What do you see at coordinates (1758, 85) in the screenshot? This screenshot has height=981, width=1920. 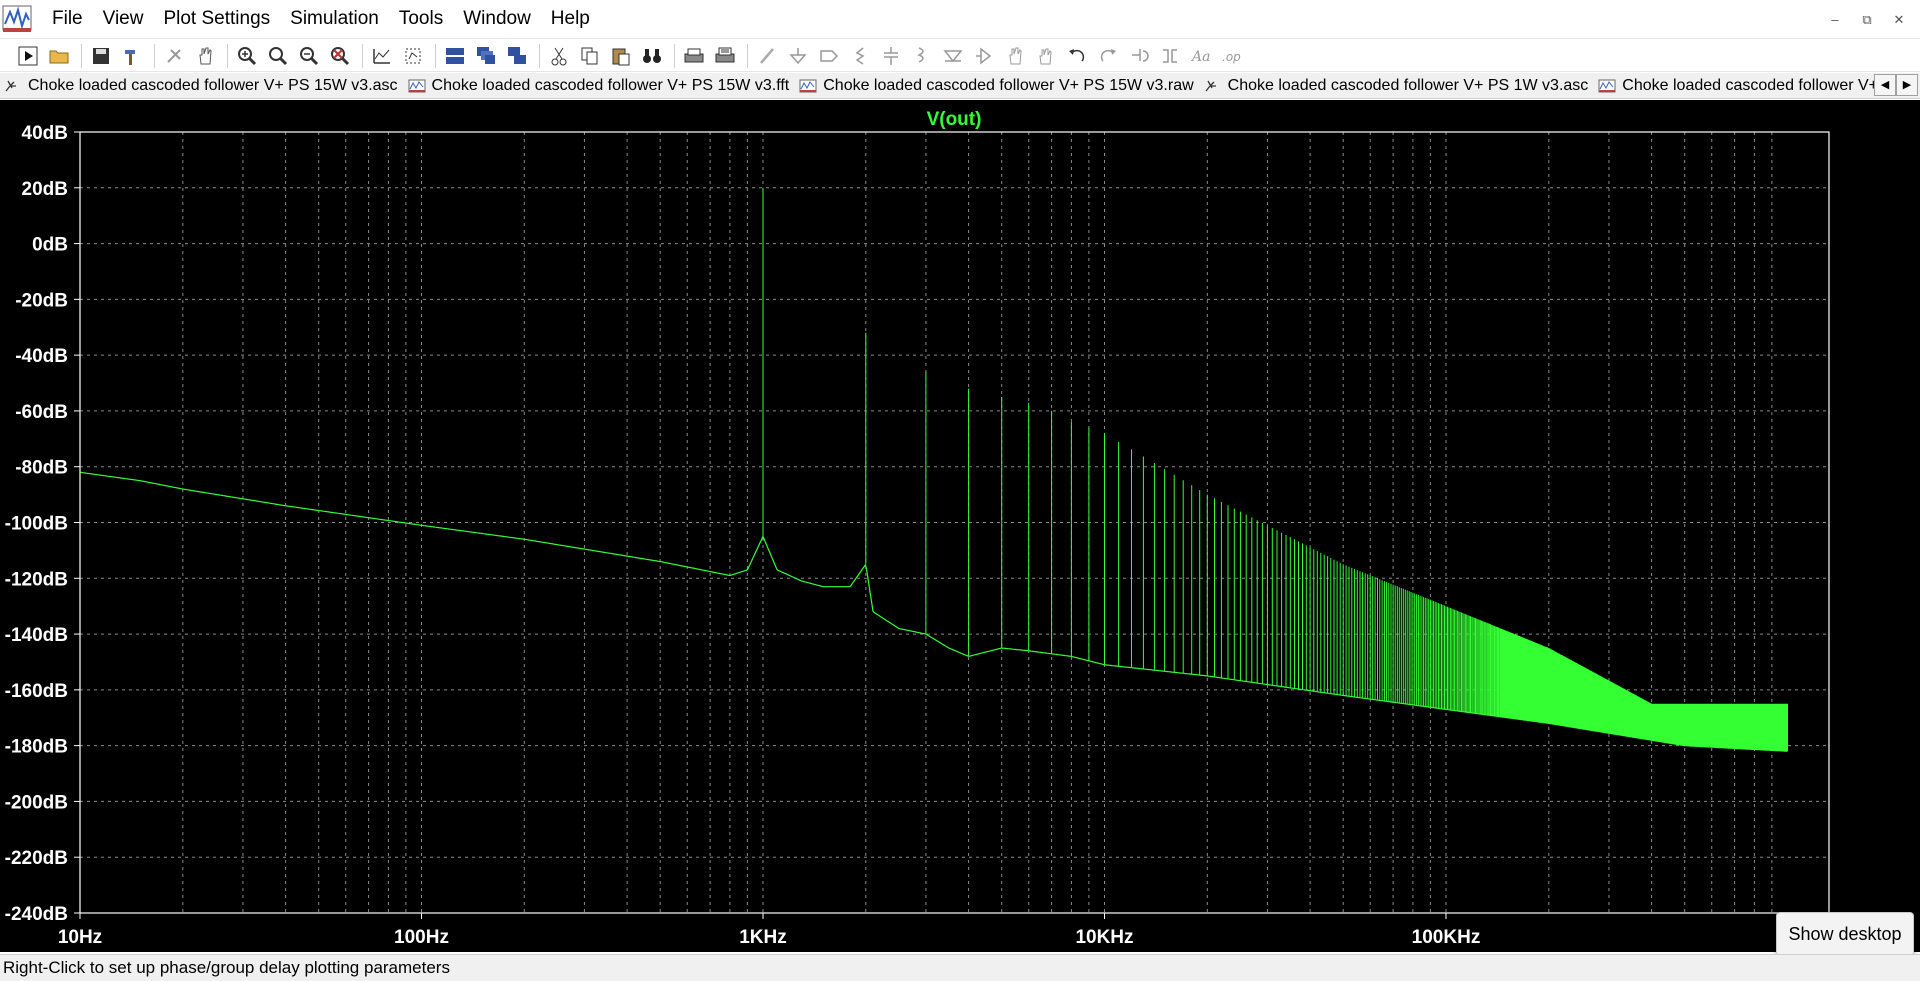 I see `tab-label: Choke loaded cascoded follower V+ P` at bounding box center [1758, 85].